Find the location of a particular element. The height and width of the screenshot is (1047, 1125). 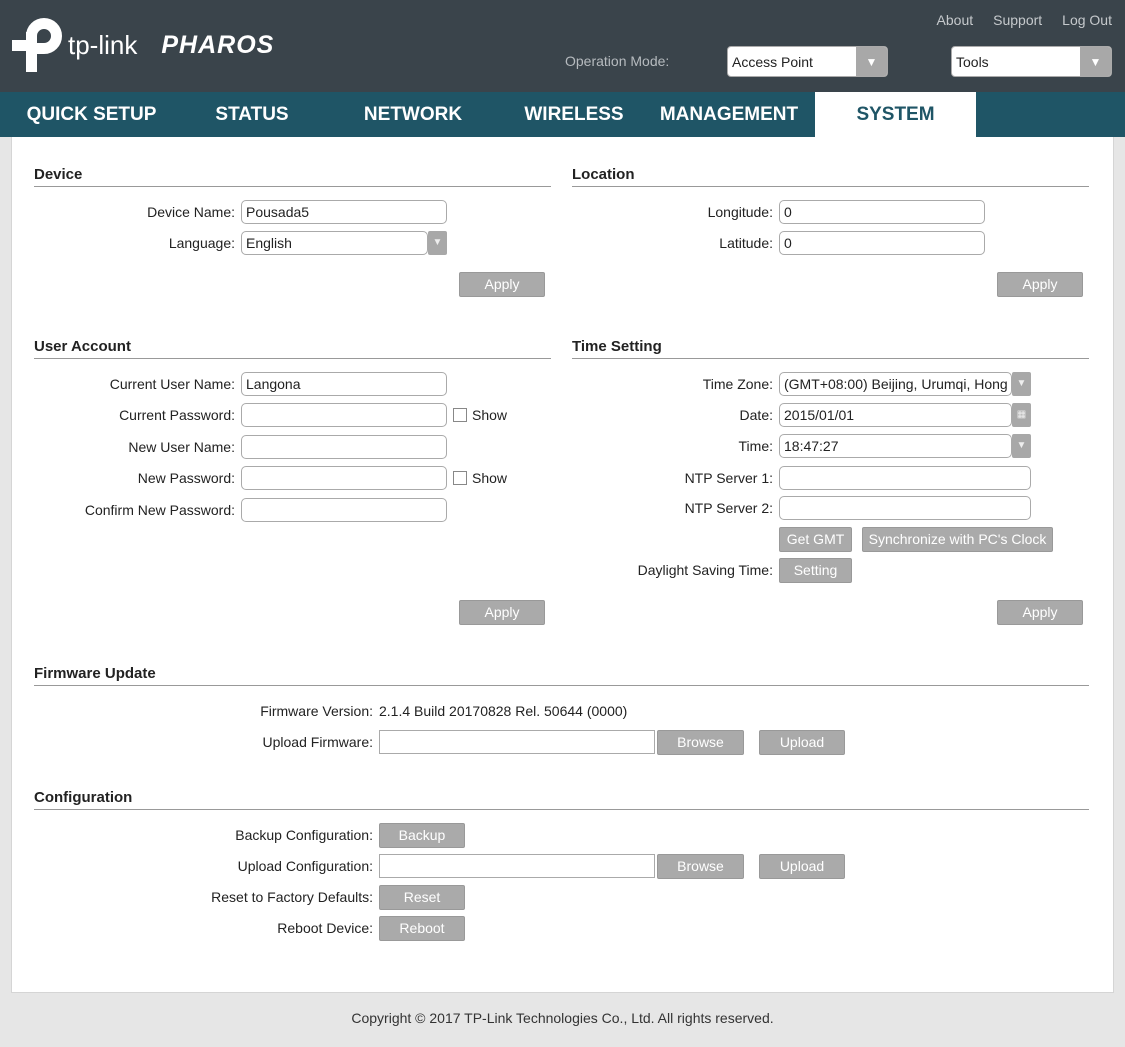

new-user-label: New User Name: is located at coordinates (181, 447).